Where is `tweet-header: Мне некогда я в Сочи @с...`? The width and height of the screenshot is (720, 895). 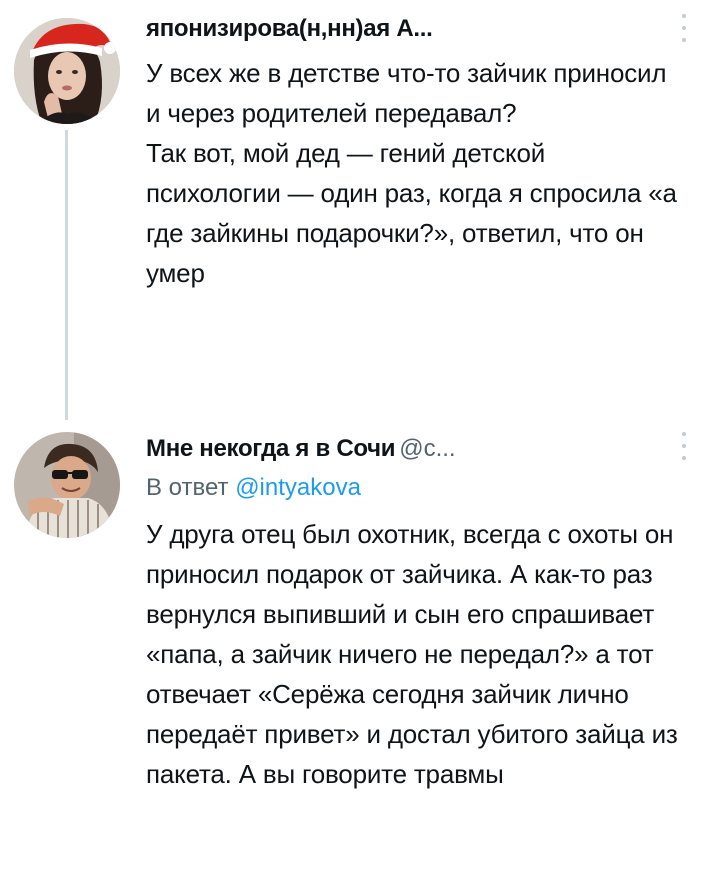
tweet-header: Мне некогда я в Сочи @с... is located at coordinates (413, 449).